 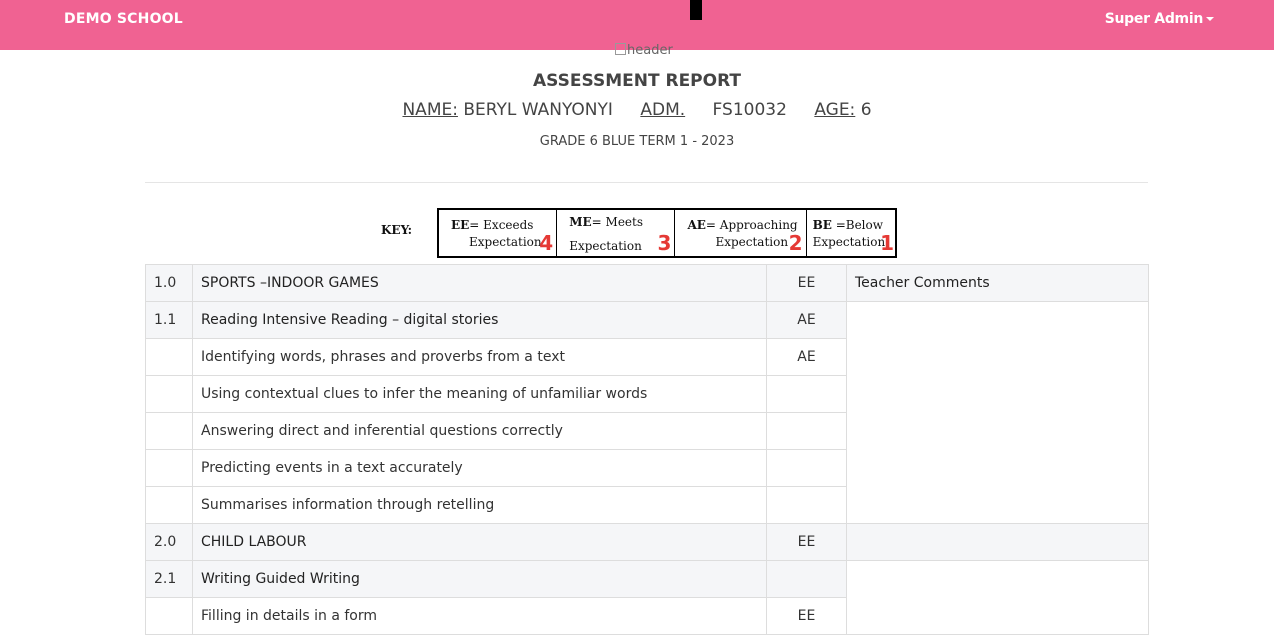 What do you see at coordinates (663, 110) in the screenshot?
I see `adm-label: ADM.` at bounding box center [663, 110].